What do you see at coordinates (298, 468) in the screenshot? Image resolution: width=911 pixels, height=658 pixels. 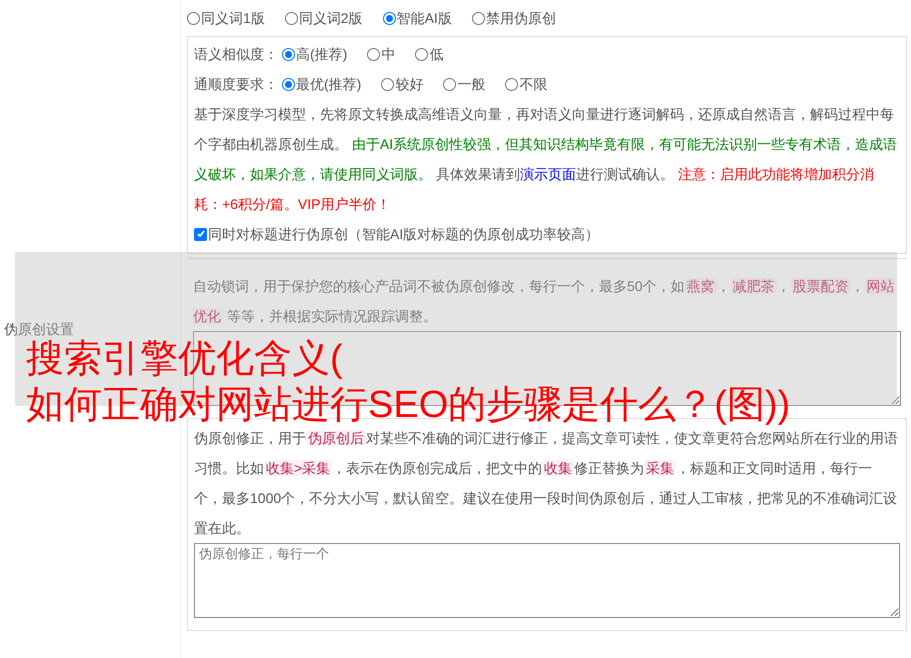 I see `keyword-tag: 收集>采集` at bounding box center [298, 468].